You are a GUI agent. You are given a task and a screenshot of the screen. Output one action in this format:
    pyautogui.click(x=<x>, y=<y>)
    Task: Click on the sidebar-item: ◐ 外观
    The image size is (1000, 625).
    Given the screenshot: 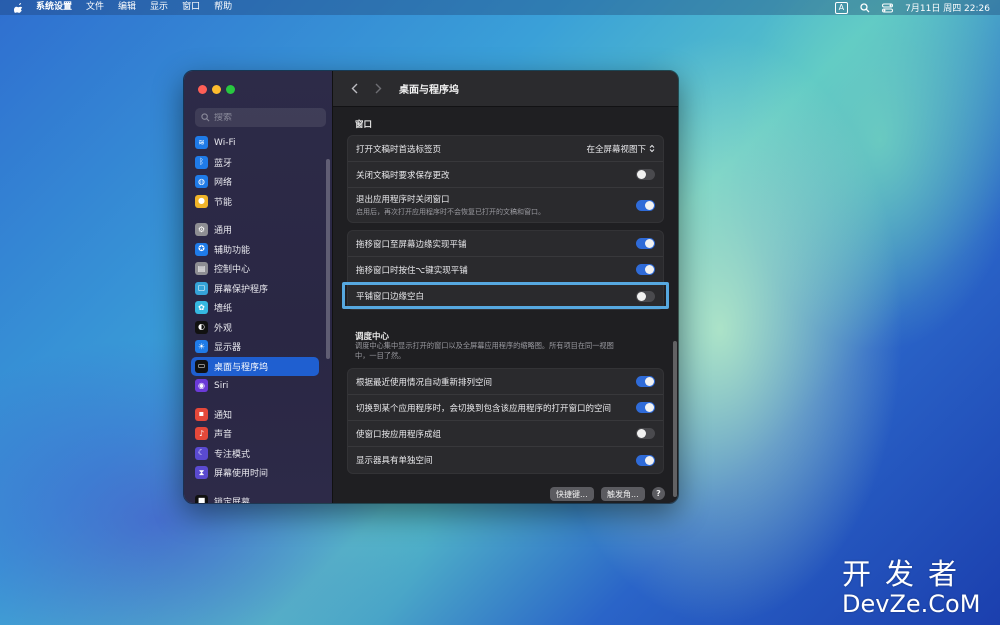 What is the action you would take?
    pyautogui.click(x=255, y=328)
    